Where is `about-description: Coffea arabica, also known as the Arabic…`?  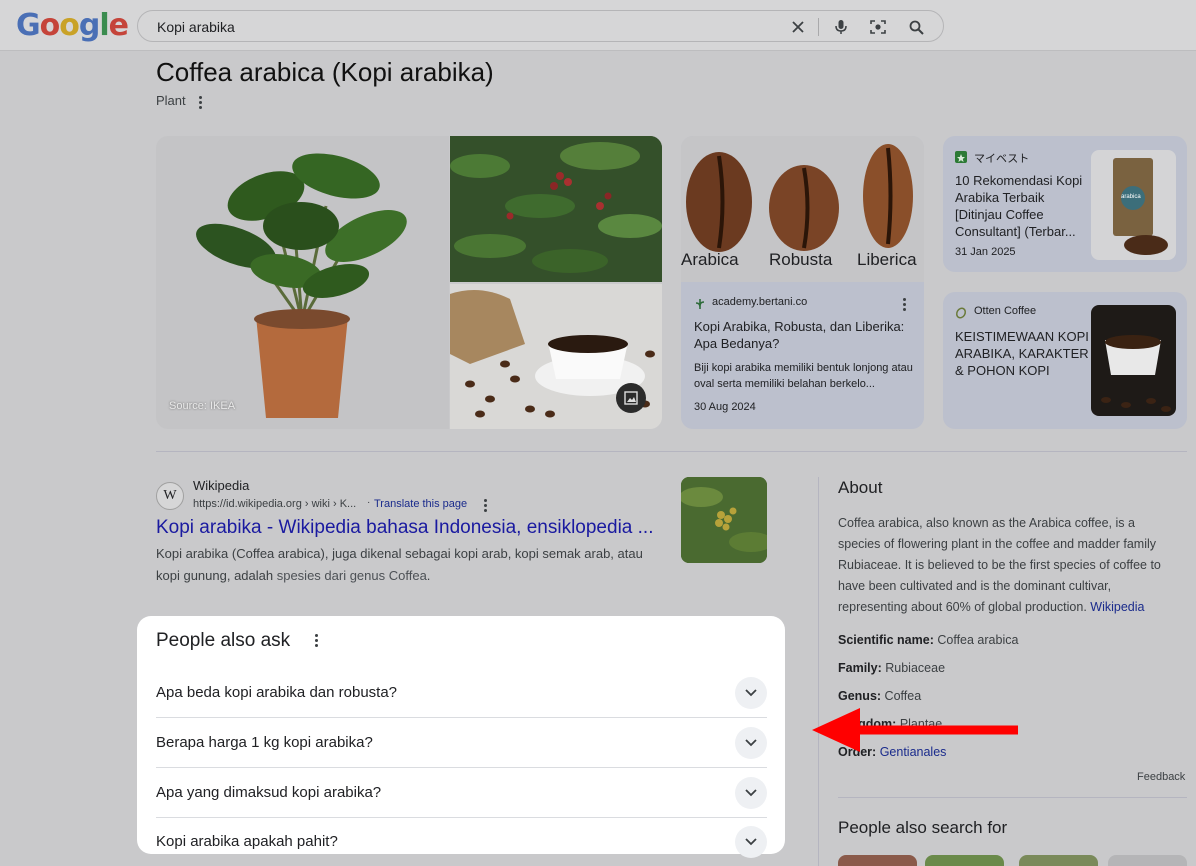 about-description: Coffea arabica, also known as the Arabic… is located at coordinates (1008, 565).